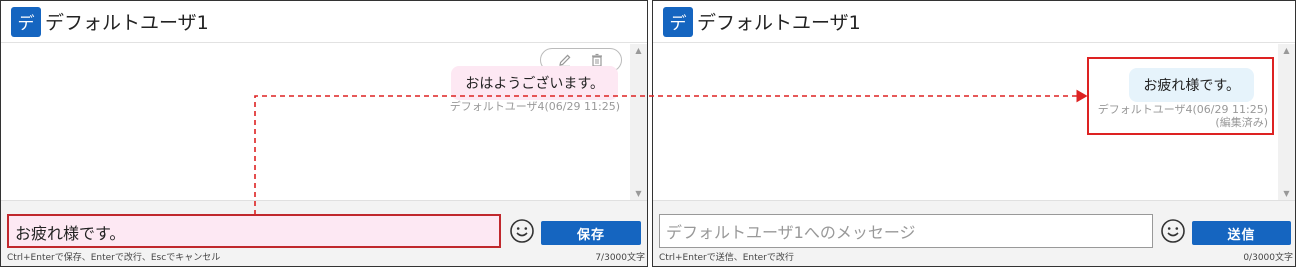 This screenshot has width=1296, height=267. What do you see at coordinates (534, 106) in the screenshot?
I see `message-meta: デフォルトユーザ4(06/29 11:25)` at bounding box center [534, 106].